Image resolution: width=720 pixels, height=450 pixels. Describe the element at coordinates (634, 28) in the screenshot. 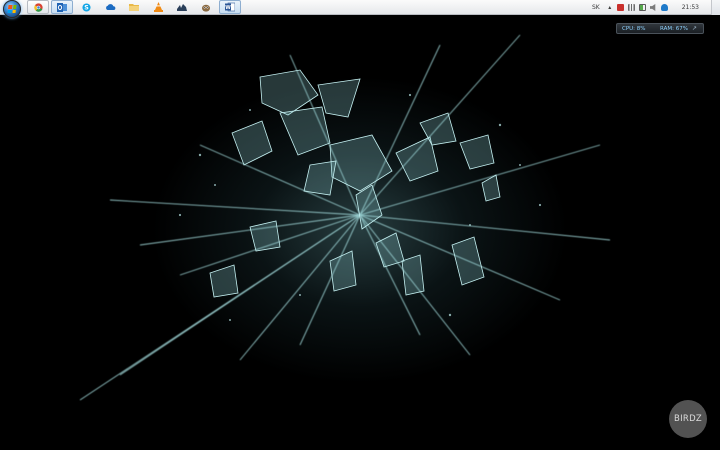

I see `cpu-usage: CPU: 8%` at that location.